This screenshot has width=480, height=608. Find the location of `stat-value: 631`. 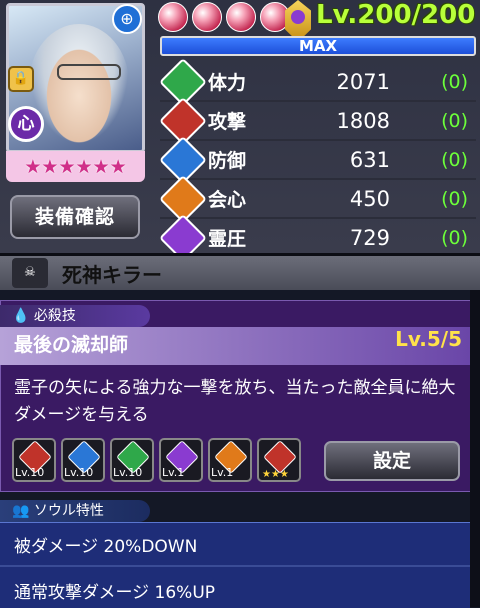

stat-value: 631 is located at coordinates (369, 159).